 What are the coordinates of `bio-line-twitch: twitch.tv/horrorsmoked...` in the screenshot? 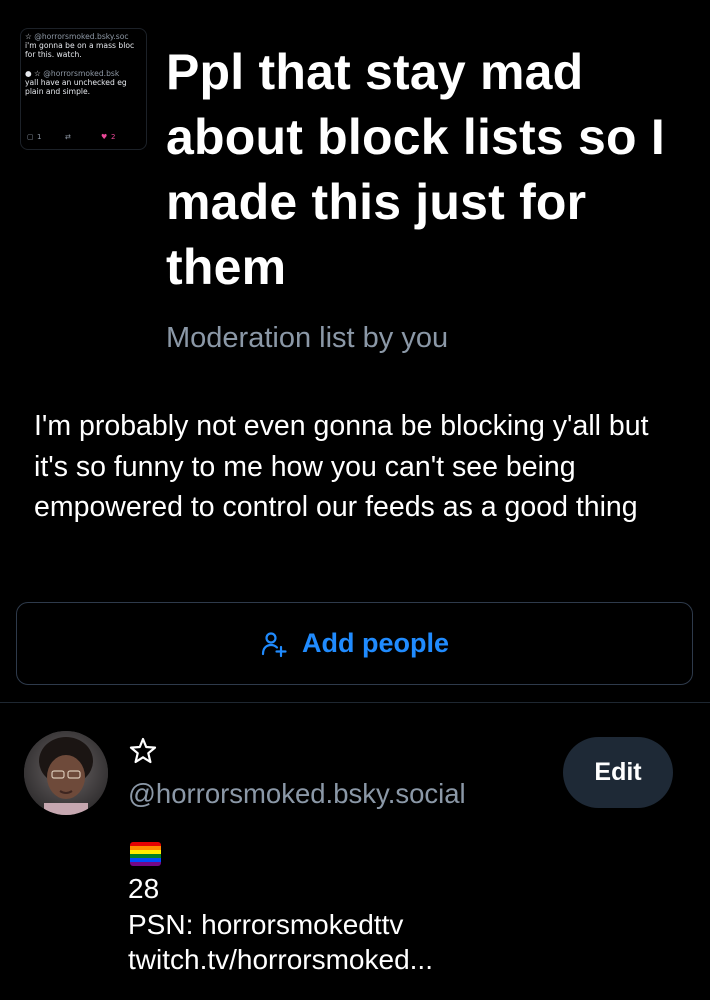 It's located at (280, 959).